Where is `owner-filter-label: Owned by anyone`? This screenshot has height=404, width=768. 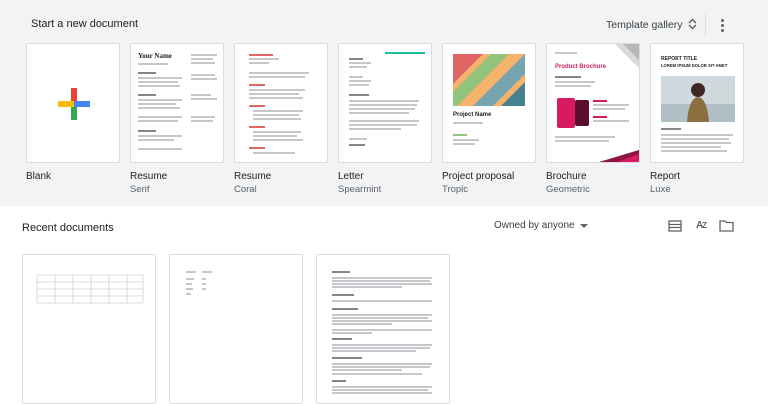 owner-filter-label: Owned by anyone is located at coordinates (534, 225).